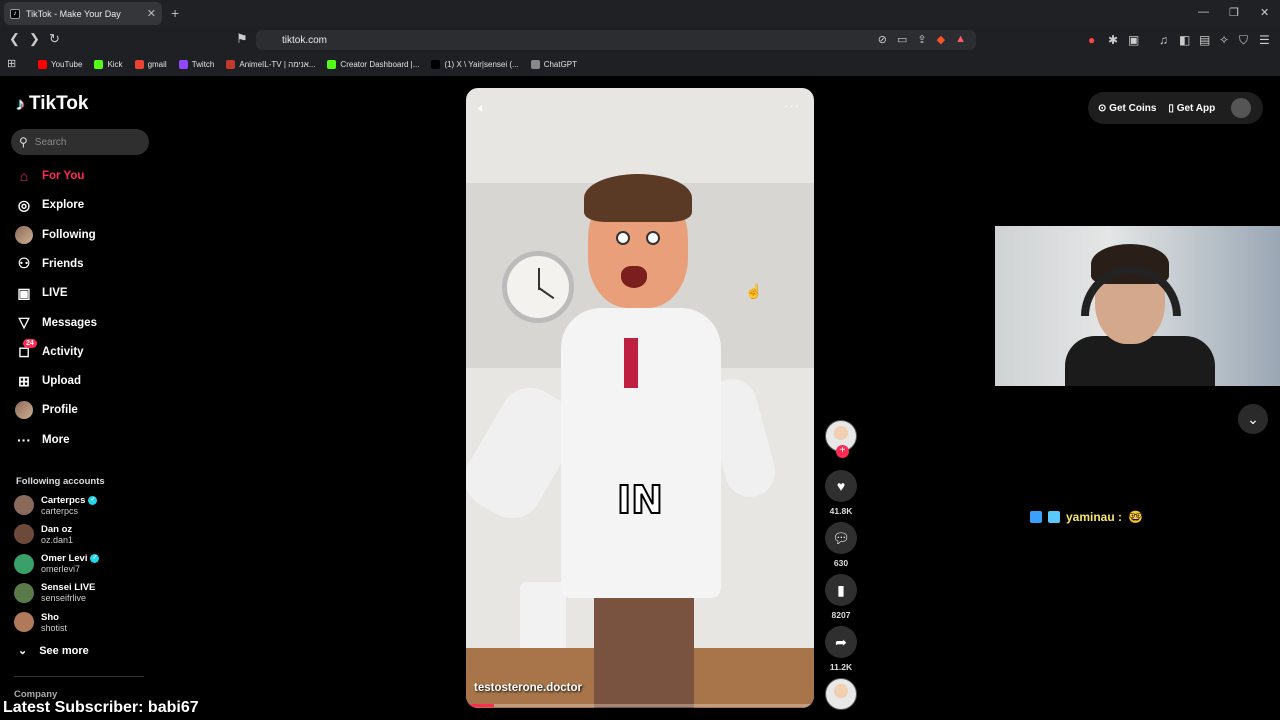  Describe the element at coordinates (14, 39) in the screenshot. I see `back-icon: ❮` at that location.